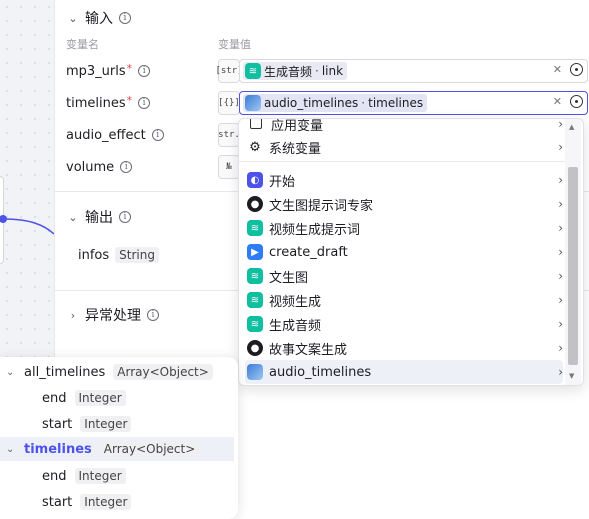 The image size is (589, 519). Describe the element at coordinates (404, 348) in the screenshot. I see `dropdown-item: ● 故事文案生成 ›` at that location.